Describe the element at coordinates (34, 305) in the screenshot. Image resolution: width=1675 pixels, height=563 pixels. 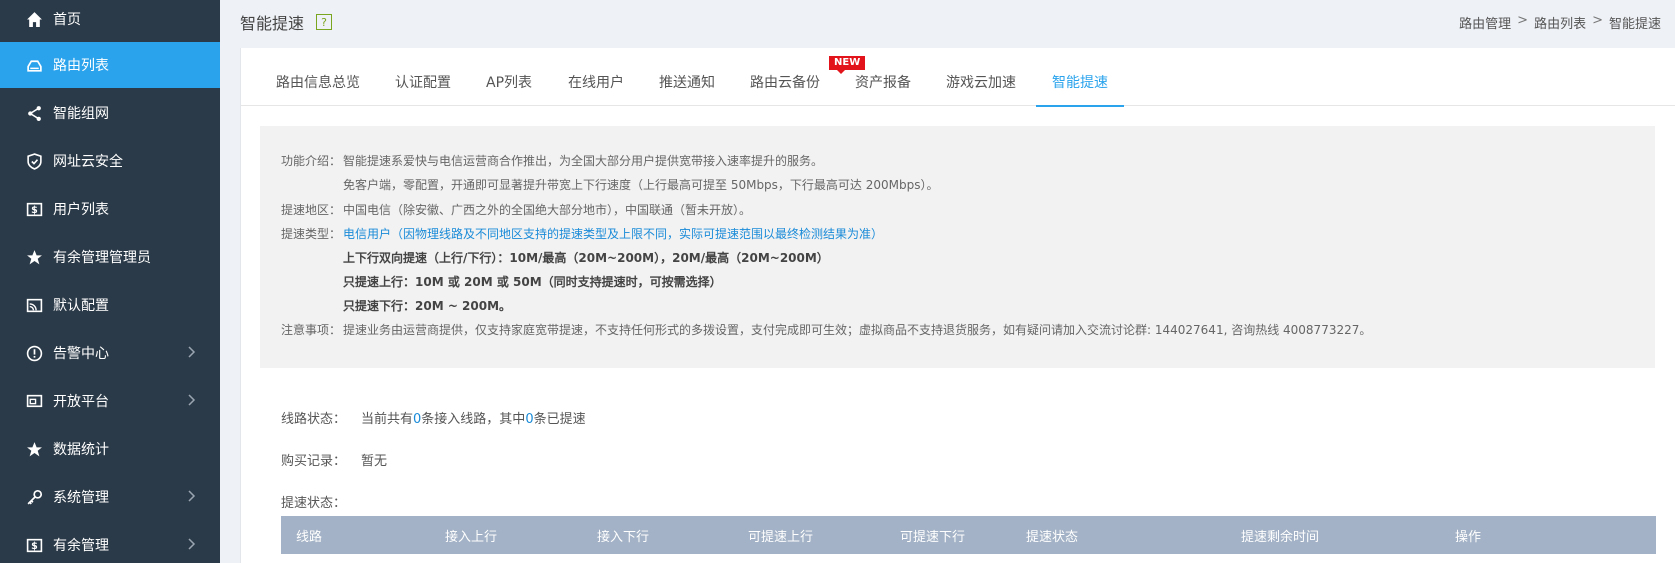
I see `cast-icon` at that location.